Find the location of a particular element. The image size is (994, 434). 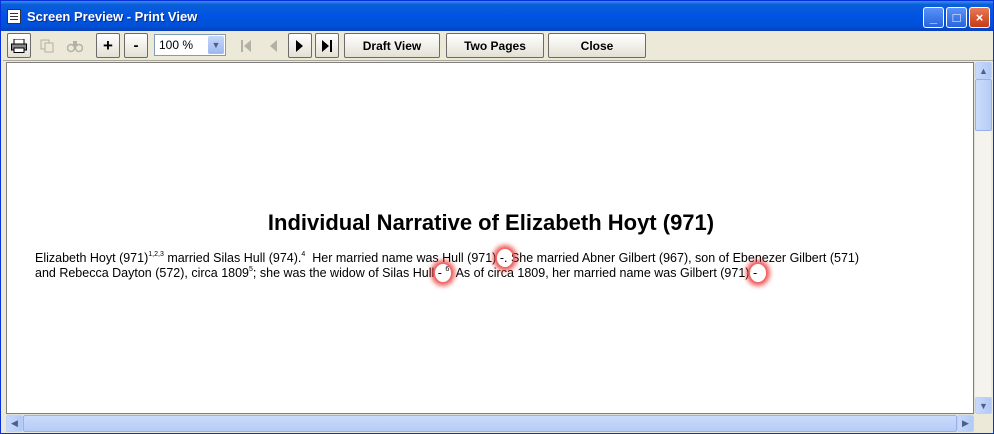

zoom-value: 100 % is located at coordinates (176, 45).